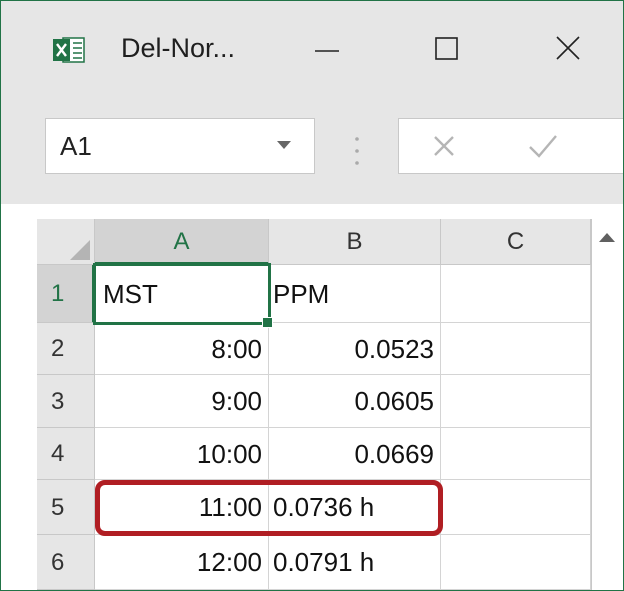 The width and height of the screenshot is (624, 591). I want to click on cell-c2, so click(516, 349).